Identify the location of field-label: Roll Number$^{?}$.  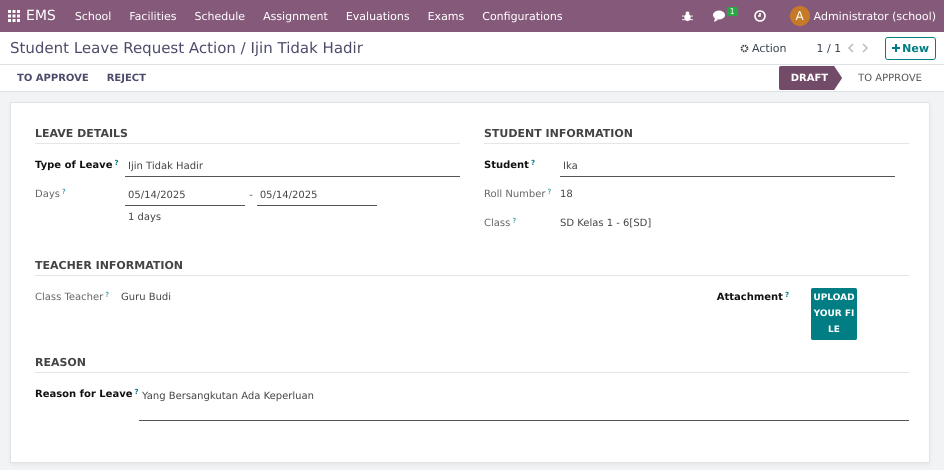
(518, 193).